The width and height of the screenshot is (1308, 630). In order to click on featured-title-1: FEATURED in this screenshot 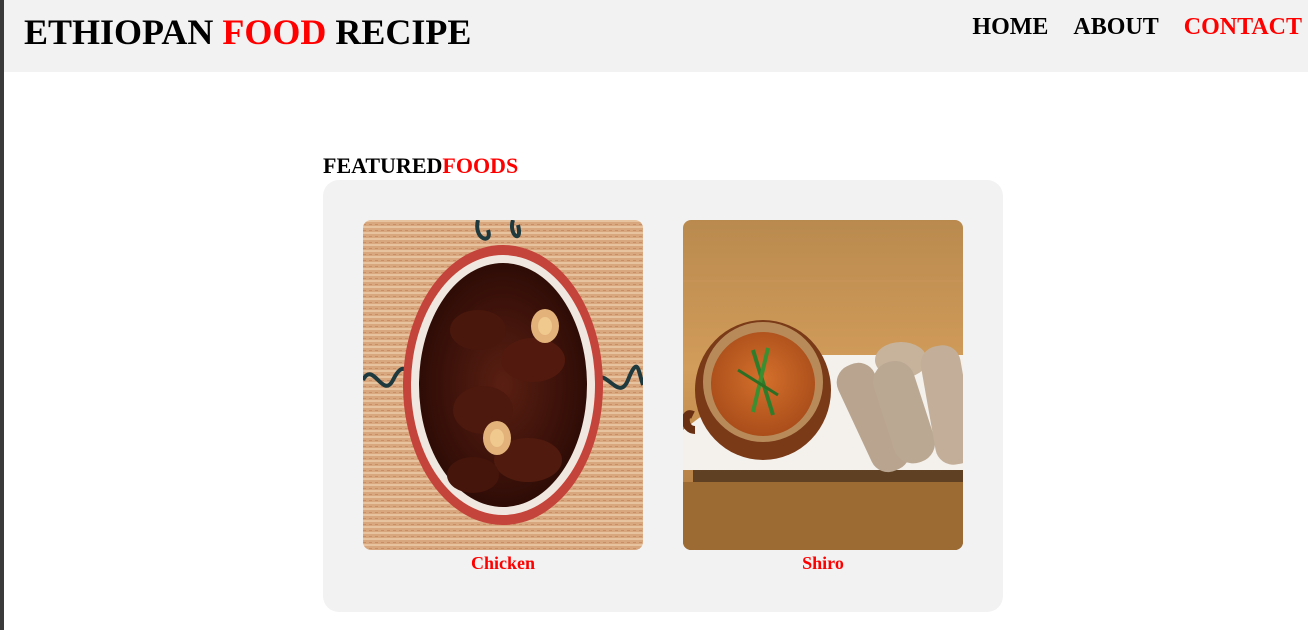, I will do `click(383, 165)`.